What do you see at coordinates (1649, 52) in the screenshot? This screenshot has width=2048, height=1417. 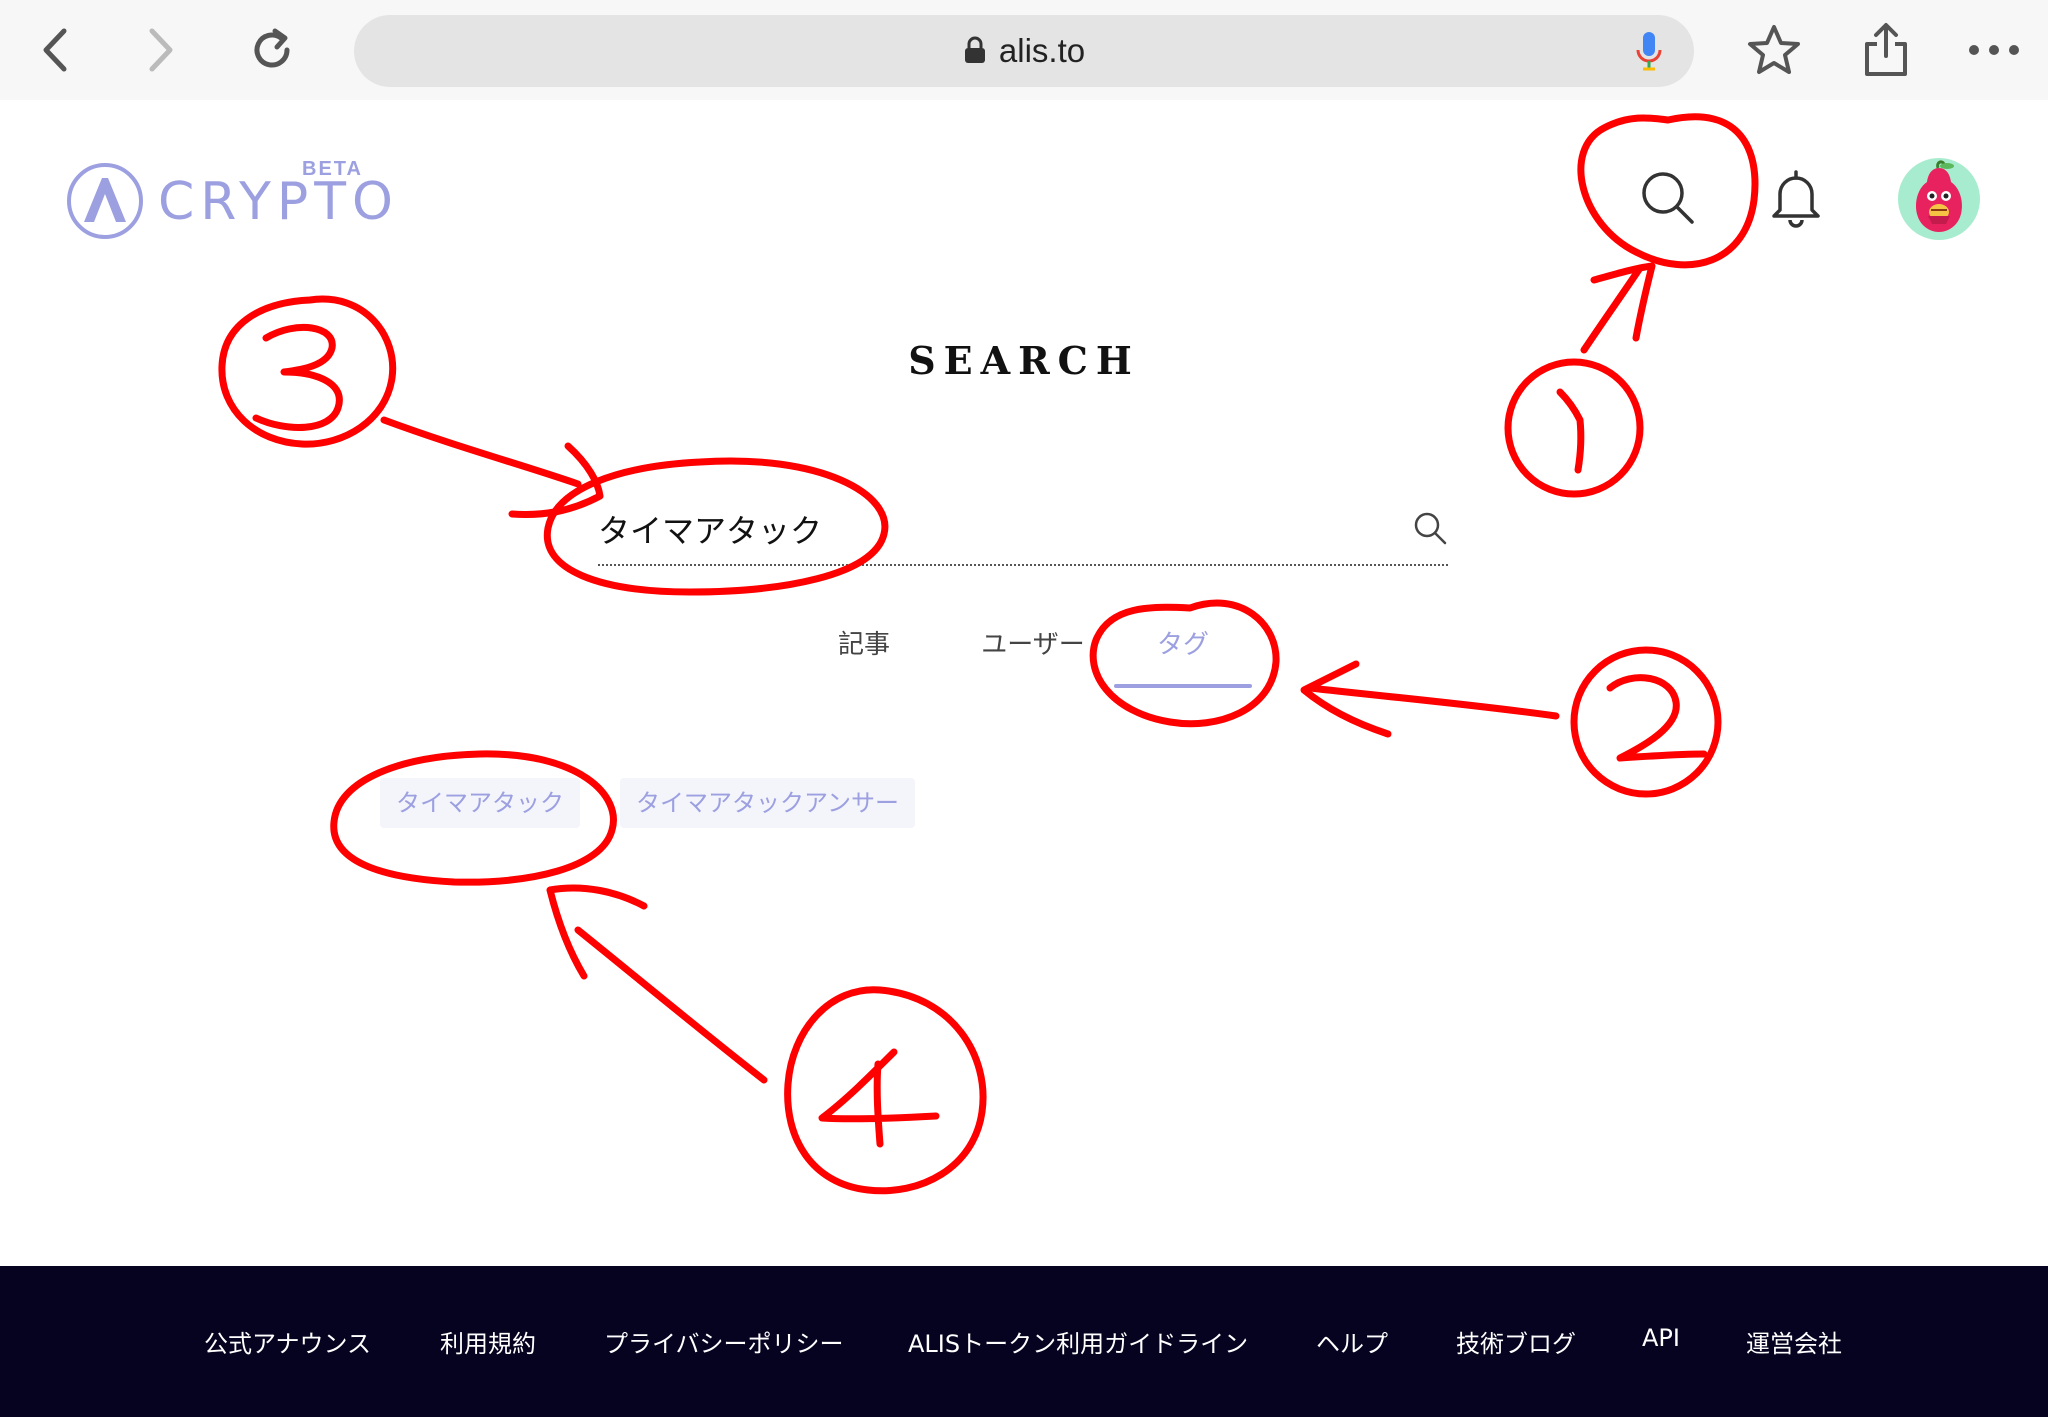 I see `microphone-icon` at bounding box center [1649, 52].